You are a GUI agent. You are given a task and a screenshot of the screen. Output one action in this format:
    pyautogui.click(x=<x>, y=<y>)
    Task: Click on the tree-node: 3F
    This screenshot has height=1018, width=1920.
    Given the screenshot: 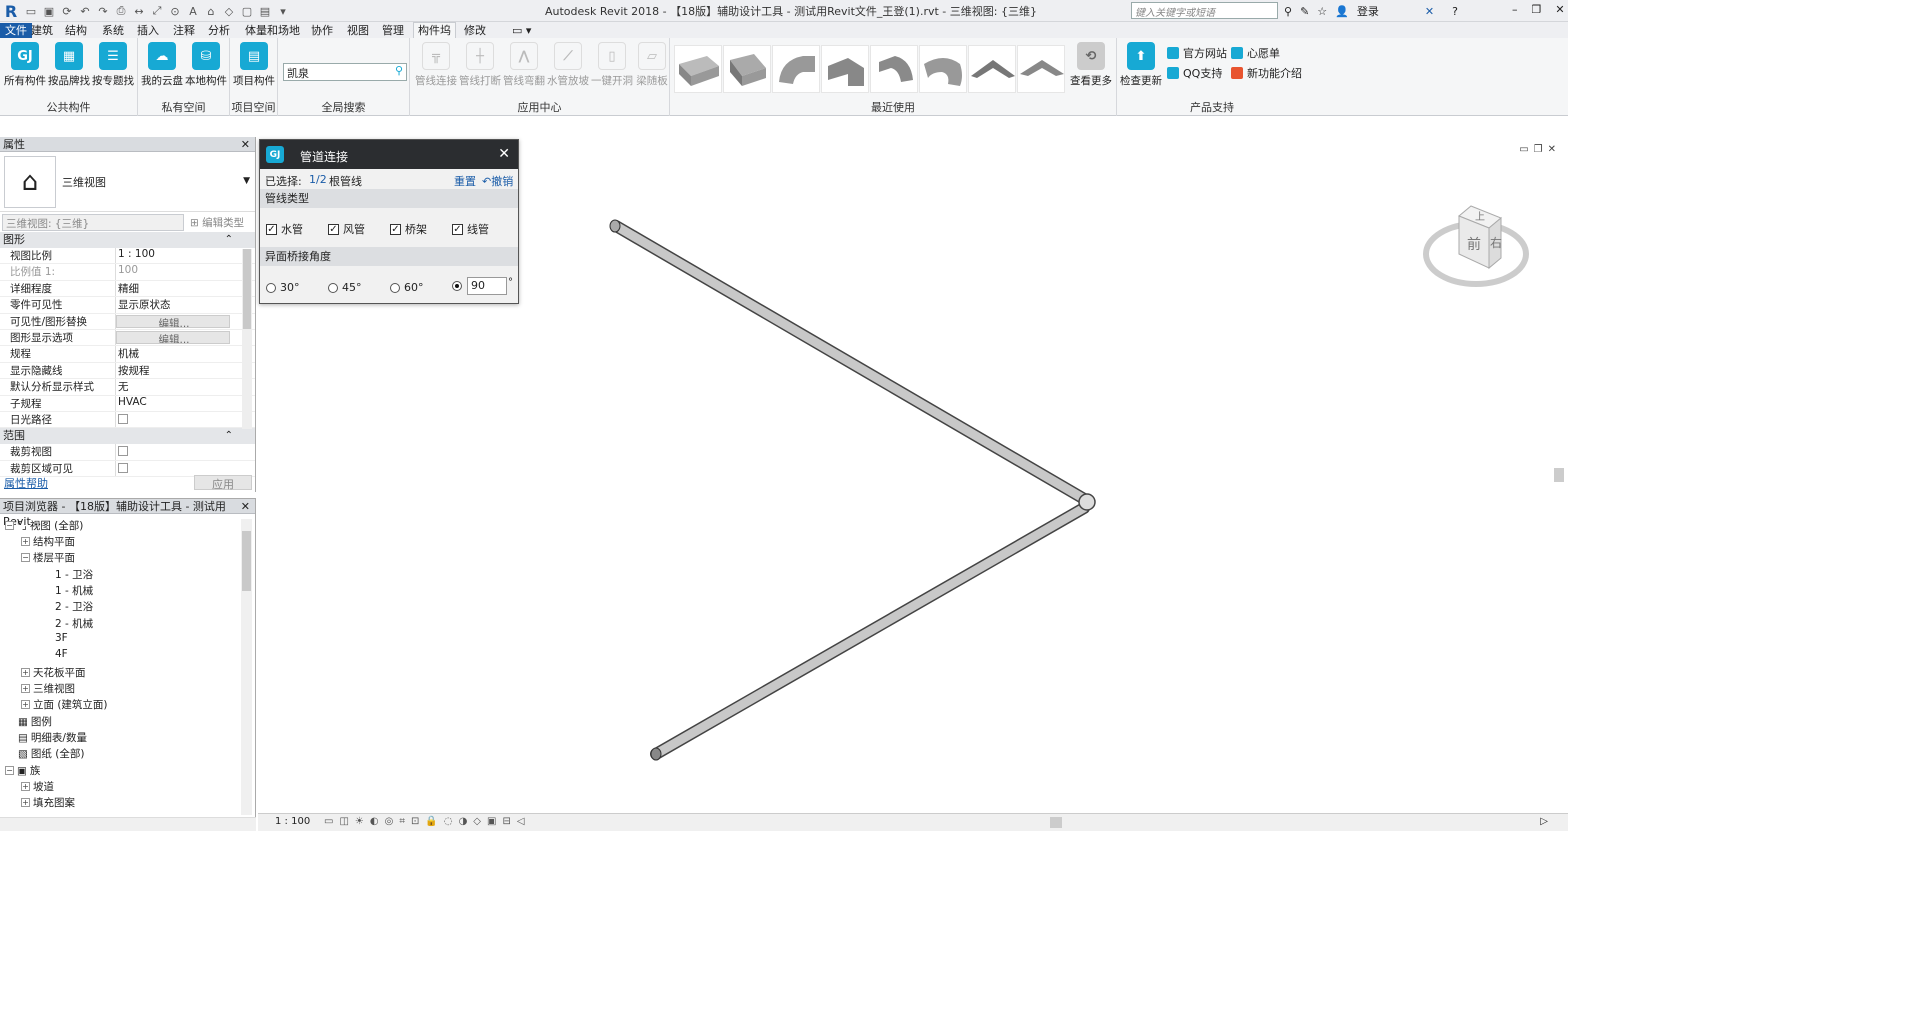 What is the action you would take?
    pyautogui.click(x=61, y=638)
    